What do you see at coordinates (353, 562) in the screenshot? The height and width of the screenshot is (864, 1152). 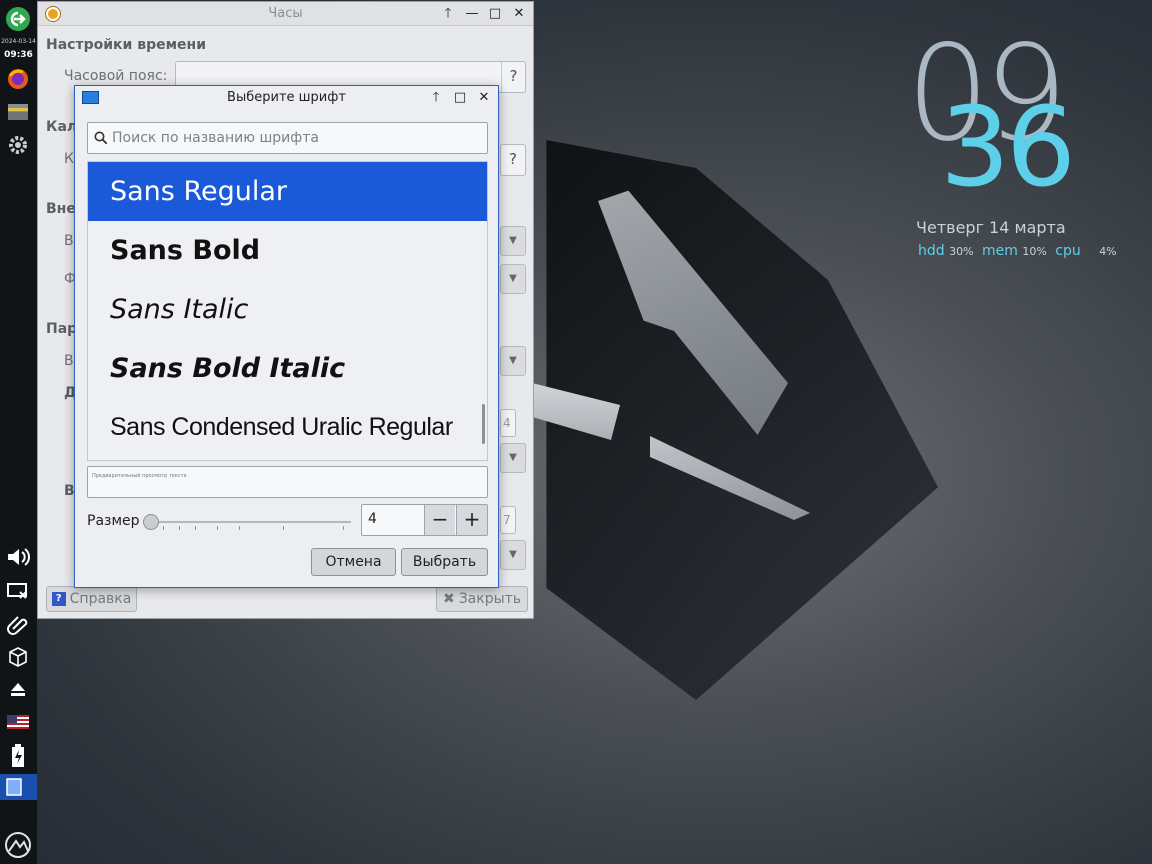 I see `cancel-button: Отмена` at bounding box center [353, 562].